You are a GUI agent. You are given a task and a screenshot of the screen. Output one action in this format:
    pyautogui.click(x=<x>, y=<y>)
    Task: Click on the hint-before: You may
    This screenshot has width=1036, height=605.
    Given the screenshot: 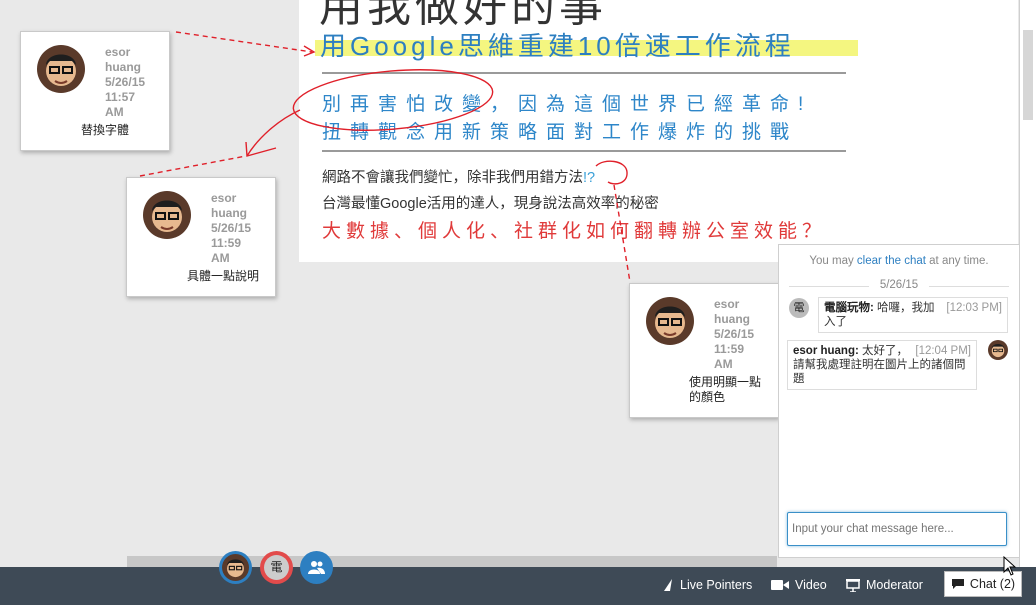 What is the action you would take?
    pyautogui.click(x=833, y=261)
    